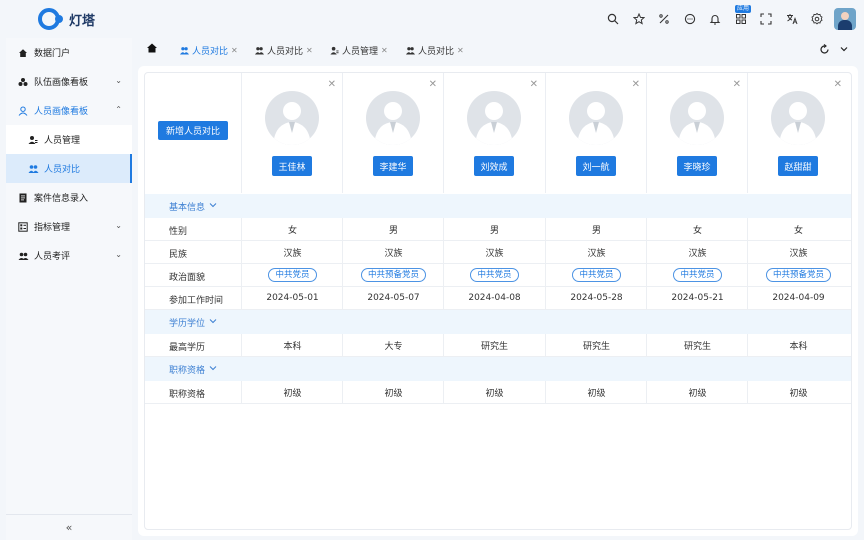  Describe the element at coordinates (66, 19) in the screenshot. I see `app-logo: 灯塔` at that location.